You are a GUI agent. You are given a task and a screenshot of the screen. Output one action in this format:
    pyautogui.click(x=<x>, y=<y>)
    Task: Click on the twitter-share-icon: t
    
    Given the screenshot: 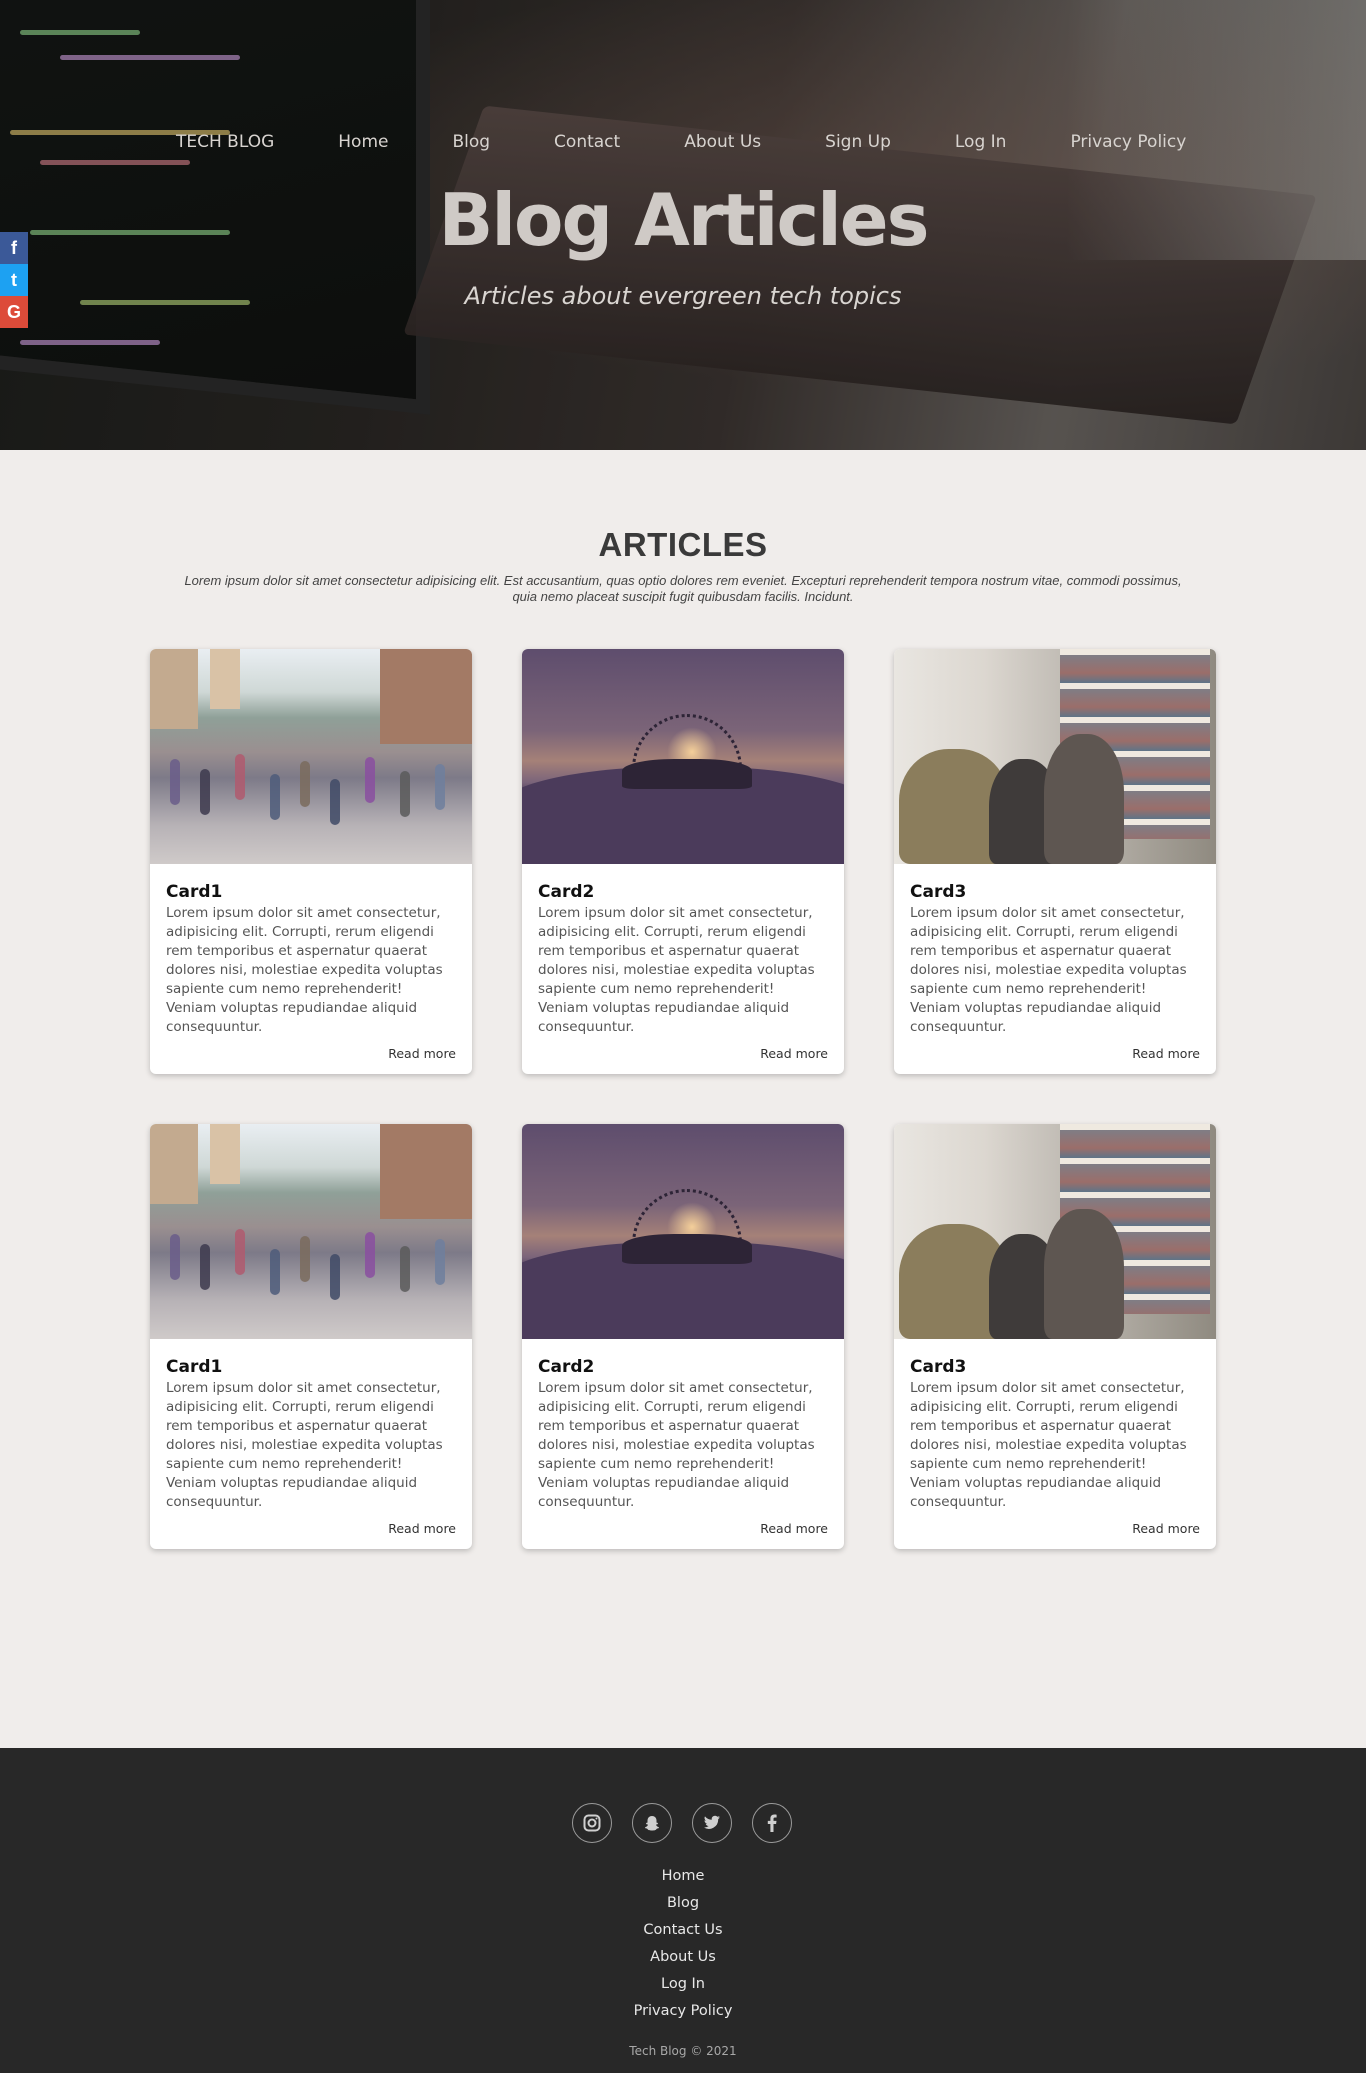 What is the action you would take?
    pyautogui.click(x=14, y=280)
    